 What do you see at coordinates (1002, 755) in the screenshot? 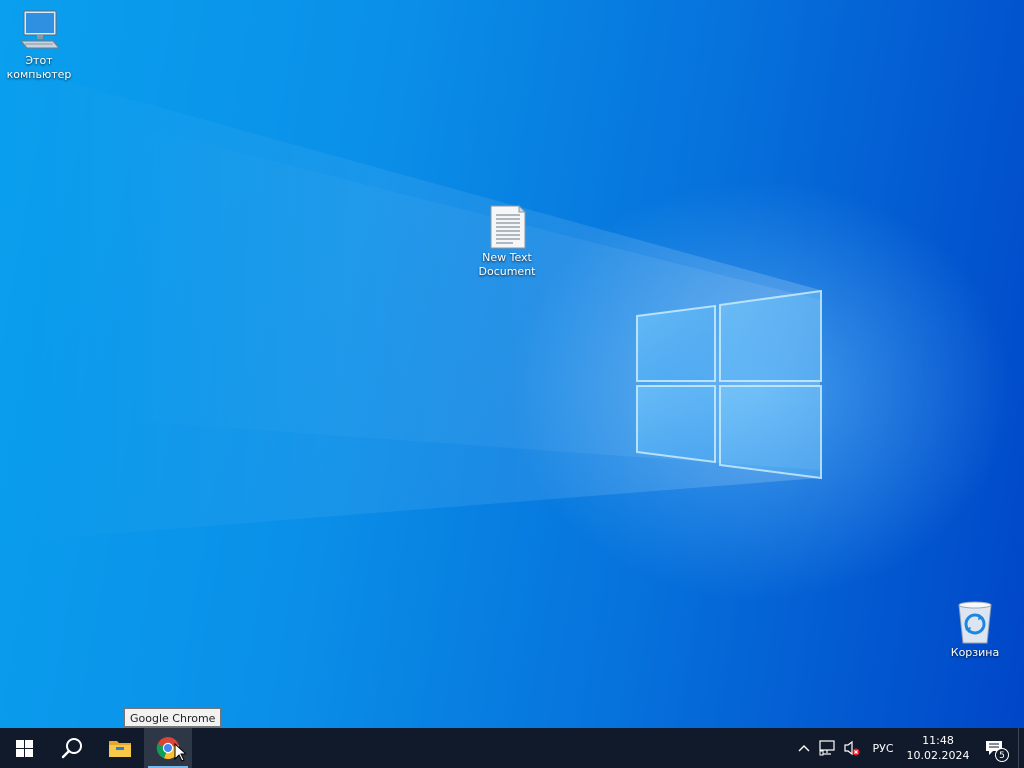
I see `notifications-badge: 5` at bounding box center [1002, 755].